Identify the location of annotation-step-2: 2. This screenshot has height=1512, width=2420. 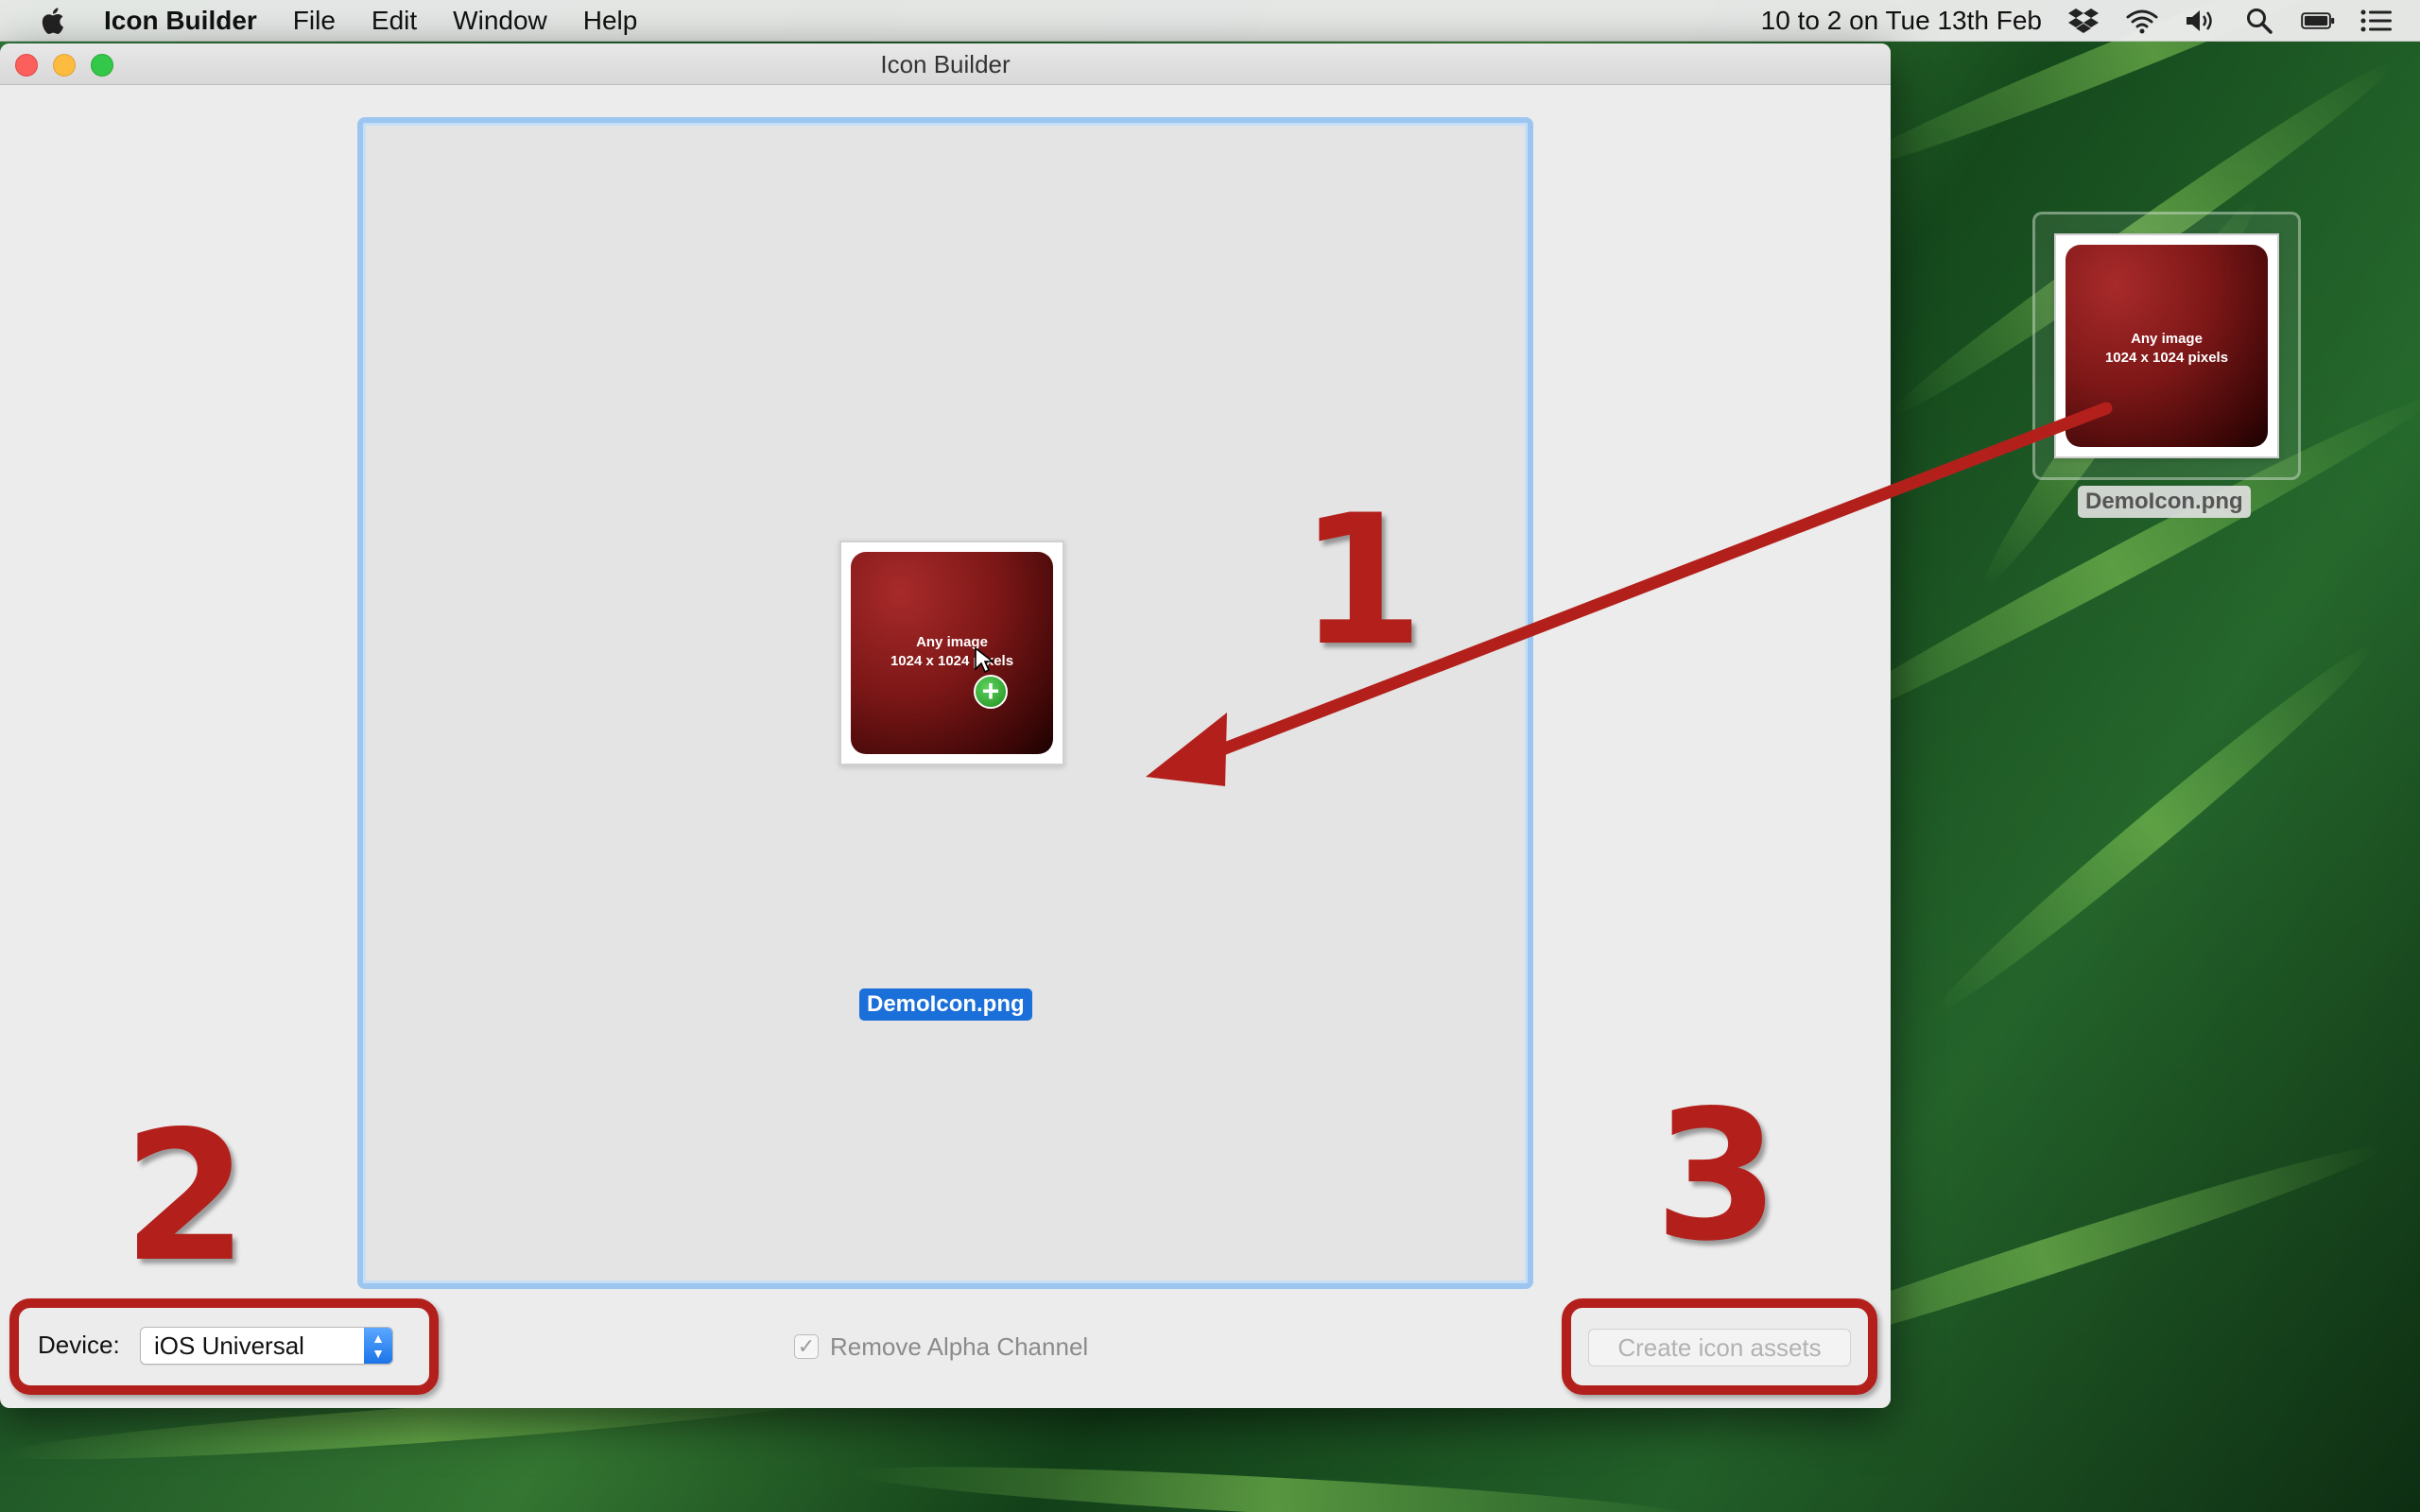
(186, 1196).